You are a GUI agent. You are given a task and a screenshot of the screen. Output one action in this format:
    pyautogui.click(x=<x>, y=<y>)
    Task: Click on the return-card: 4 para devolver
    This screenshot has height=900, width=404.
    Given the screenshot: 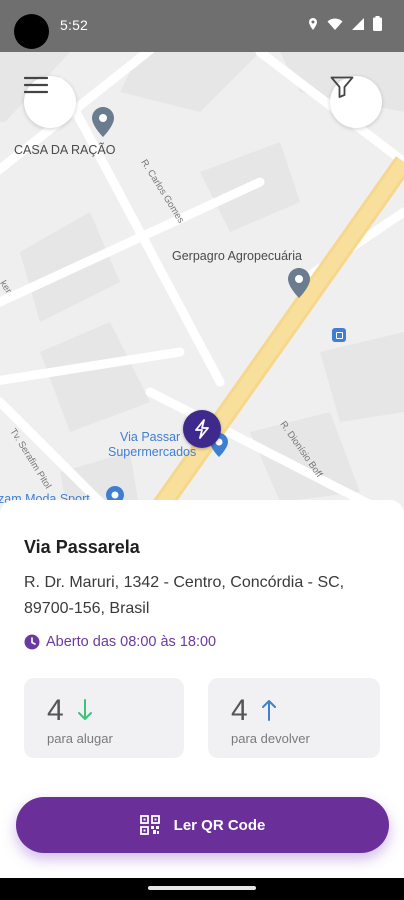 What is the action you would take?
    pyautogui.click(x=294, y=718)
    